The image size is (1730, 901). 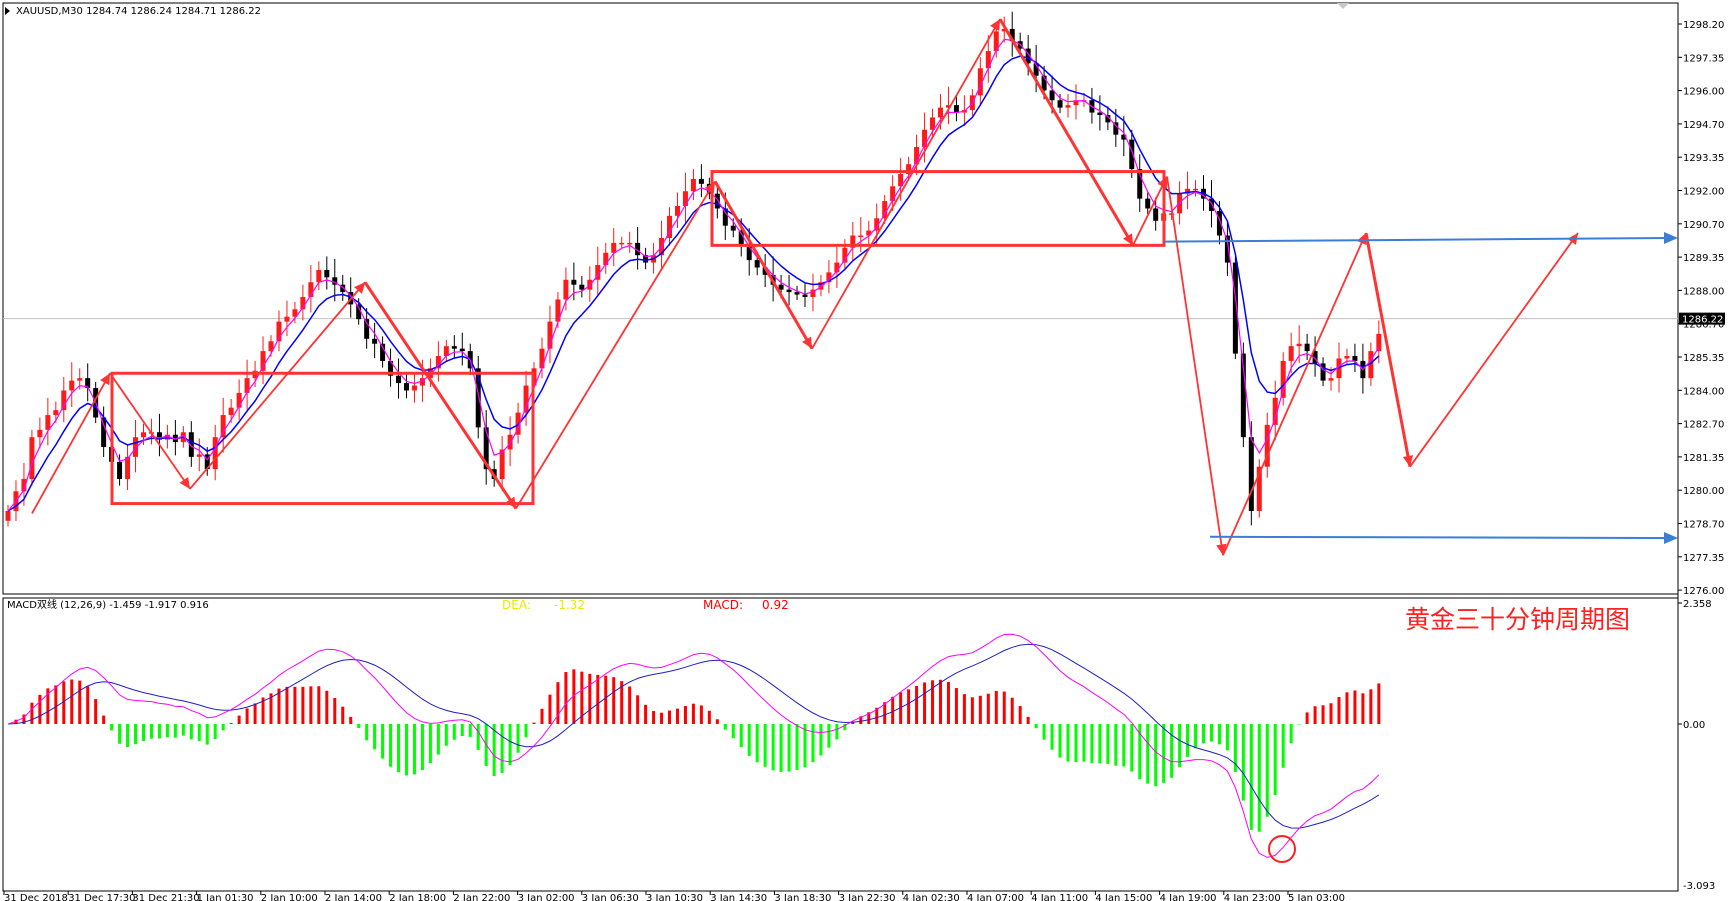 I want to click on macd-axis-top: 2.358, so click(x=1697, y=604).